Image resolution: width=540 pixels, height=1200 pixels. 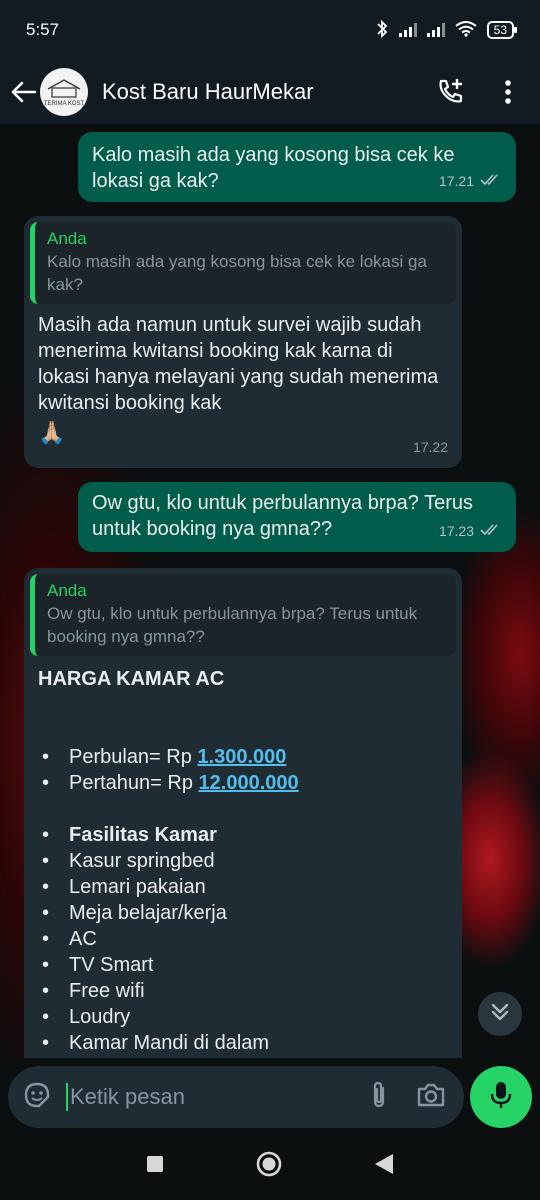 What do you see at coordinates (148, 913) in the screenshot?
I see `facility-label: Meja belajar/kerja` at bounding box center [148, 913].